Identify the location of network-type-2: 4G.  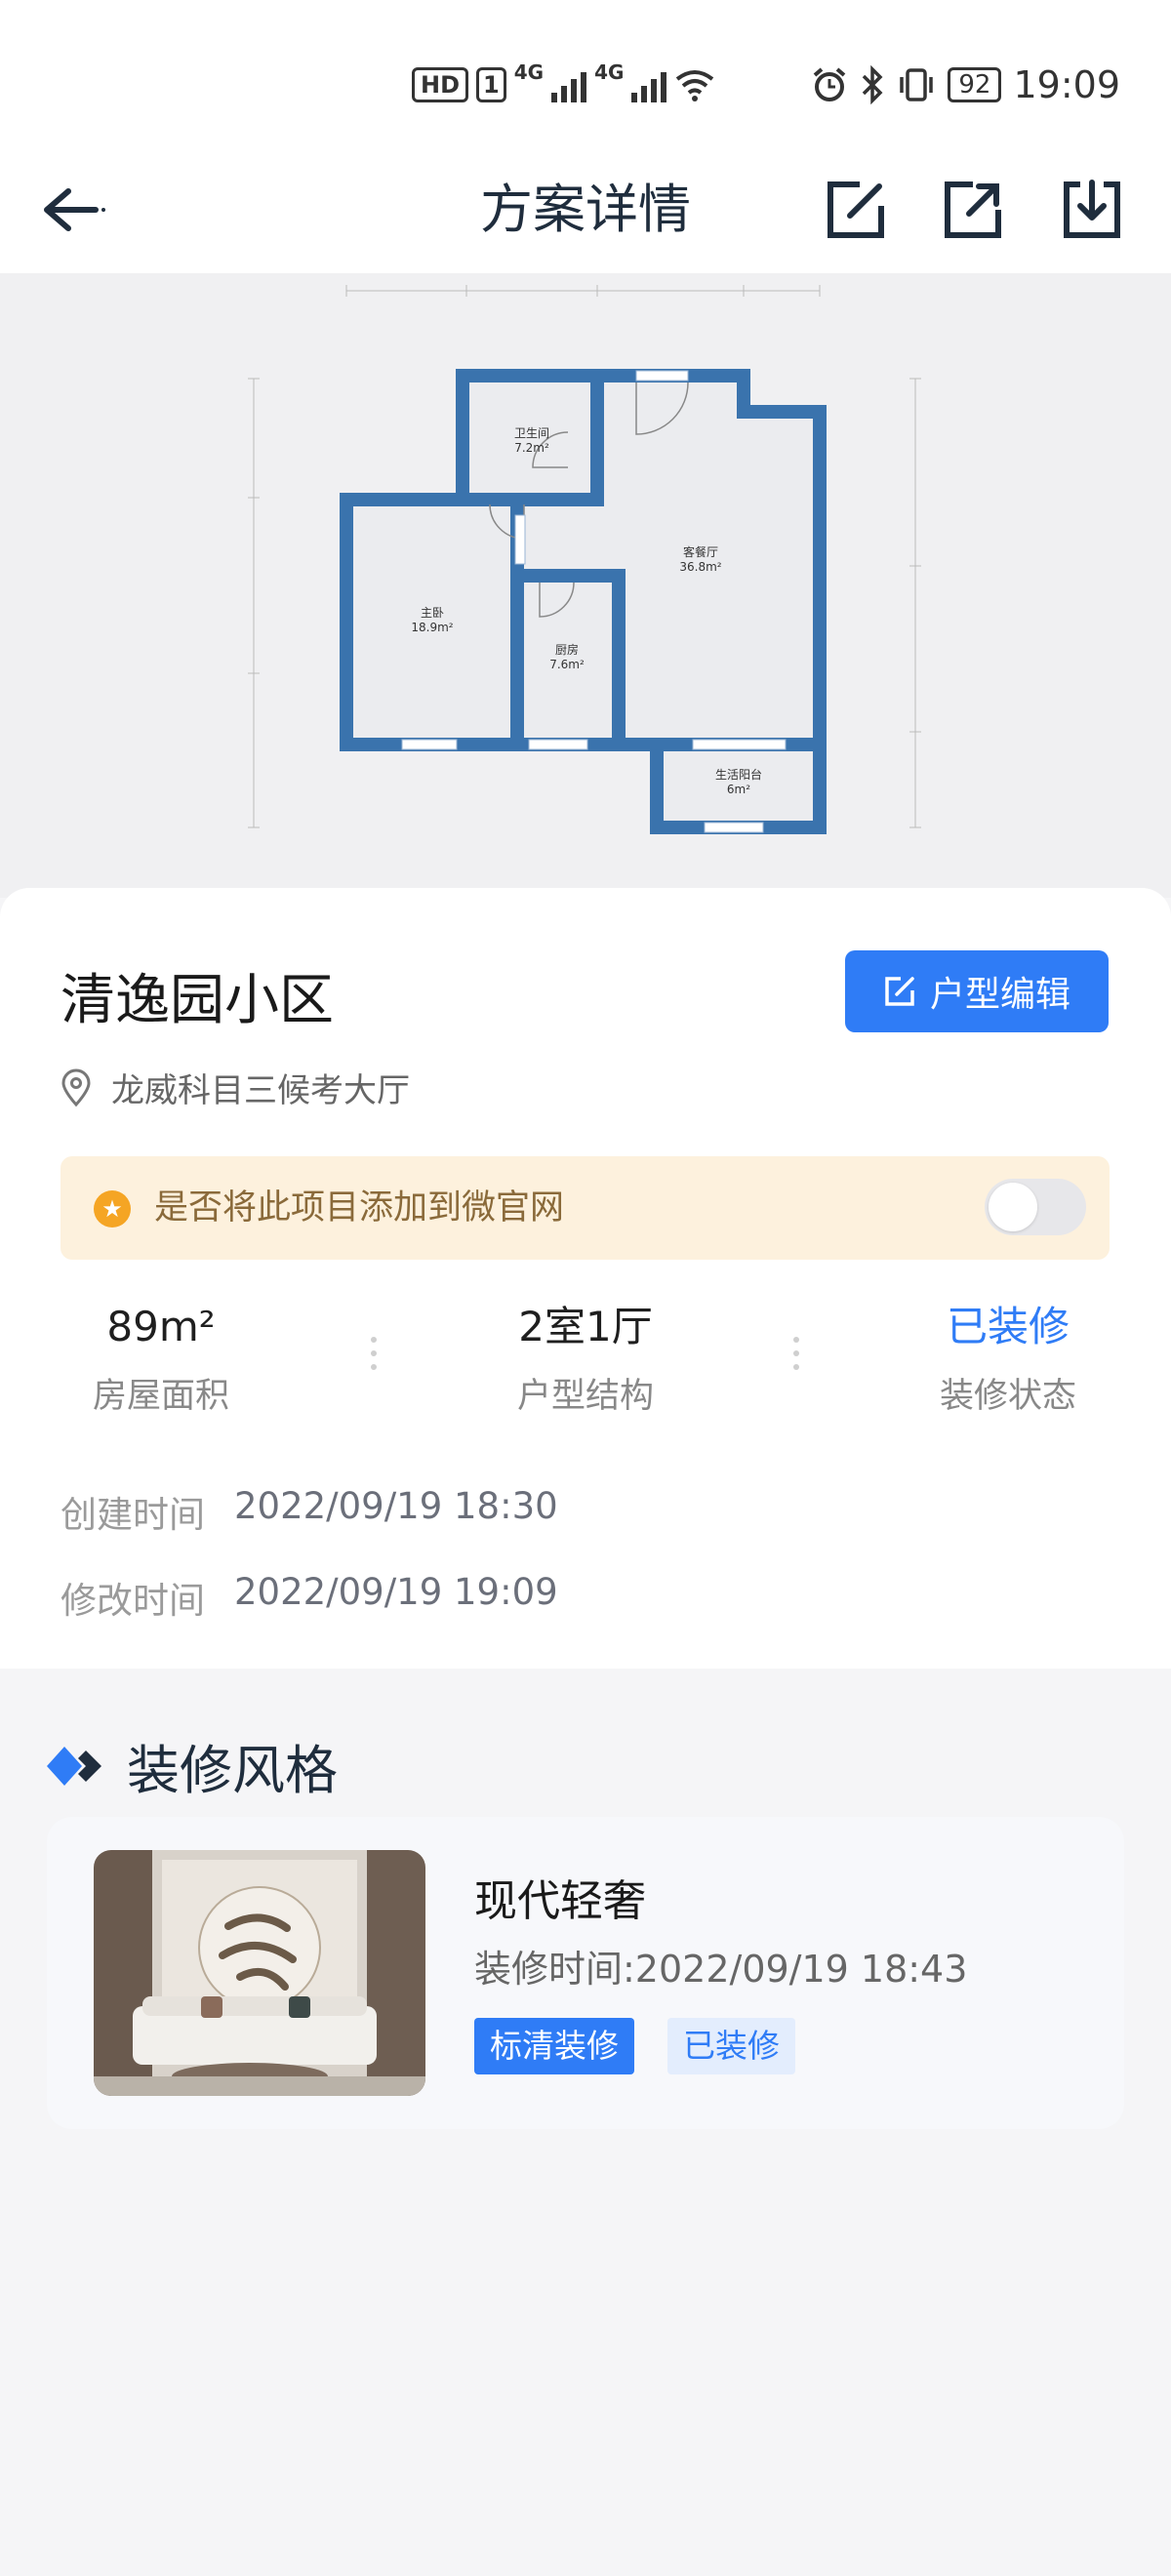
(609, 72).